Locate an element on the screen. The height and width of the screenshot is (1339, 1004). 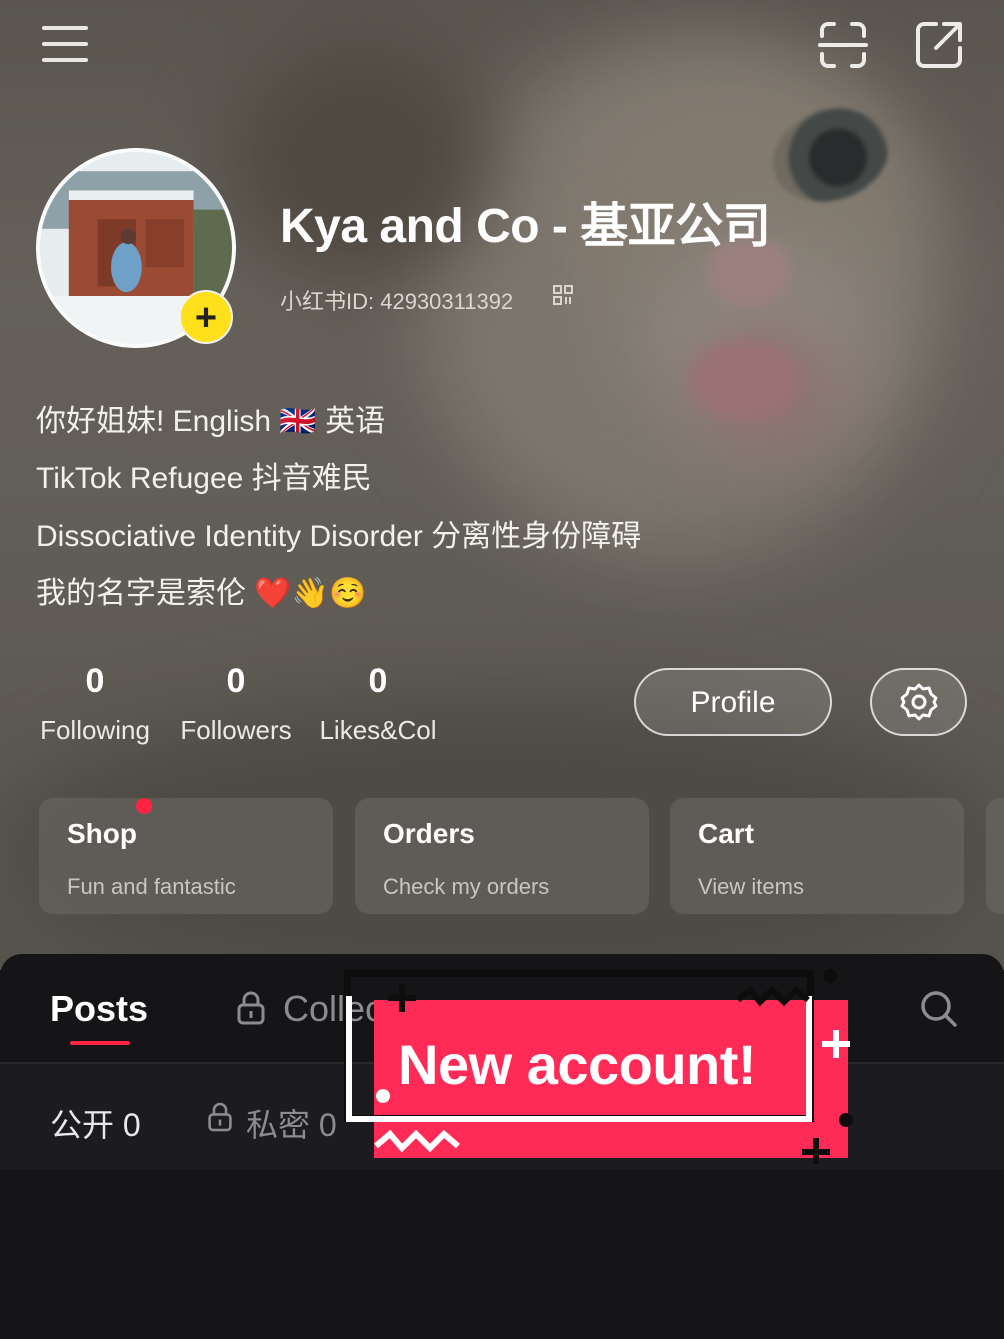
bio-line-4: 我的名字是索伦 ❤️👋☺️ is located at coordinates (201, 593).